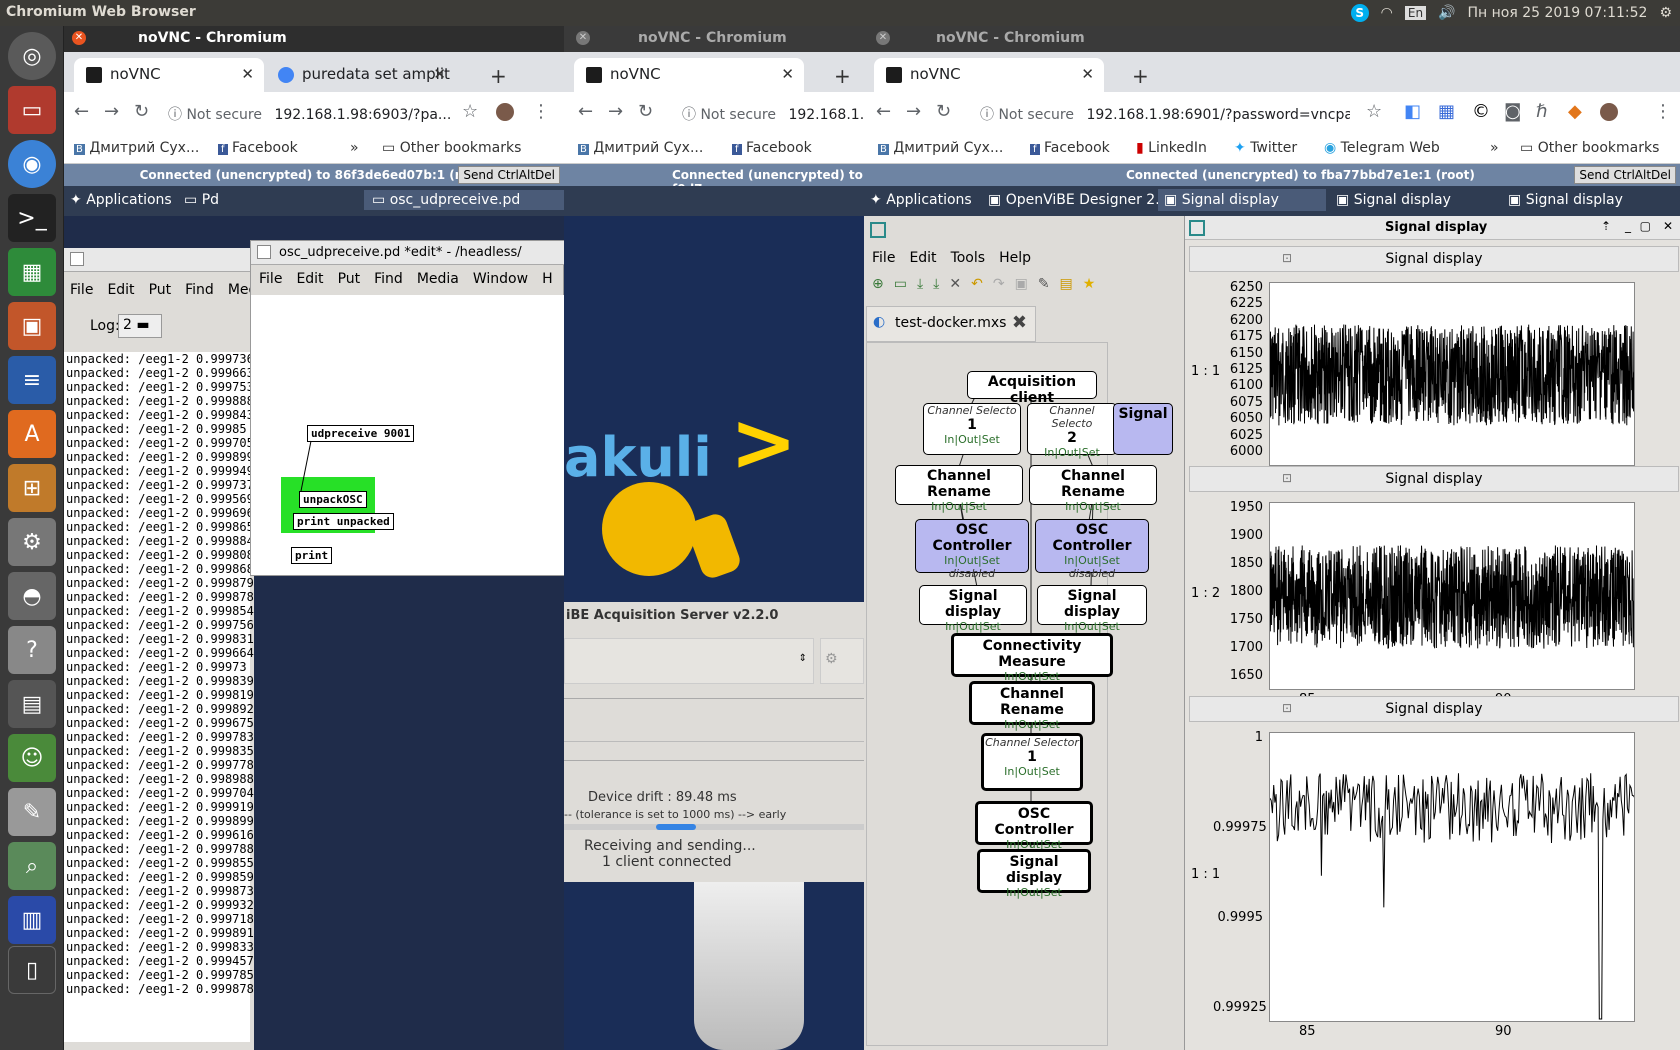 The image size is (1680, 1050). Describe the element at coordinates (1665, 13) in the screenshot. I see `settings-icon: ⚙` at that location.